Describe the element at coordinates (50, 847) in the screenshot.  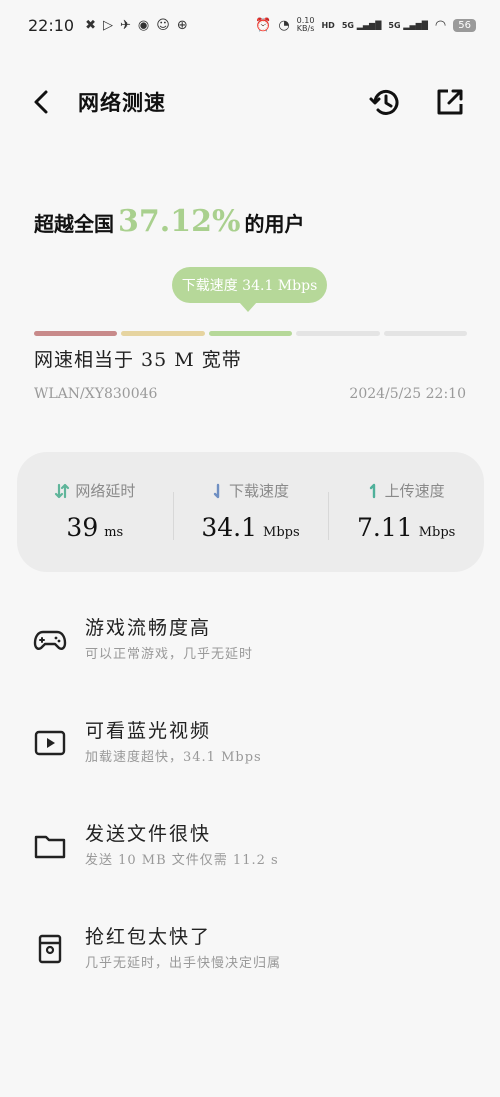
I see `folder-icon` at that location.